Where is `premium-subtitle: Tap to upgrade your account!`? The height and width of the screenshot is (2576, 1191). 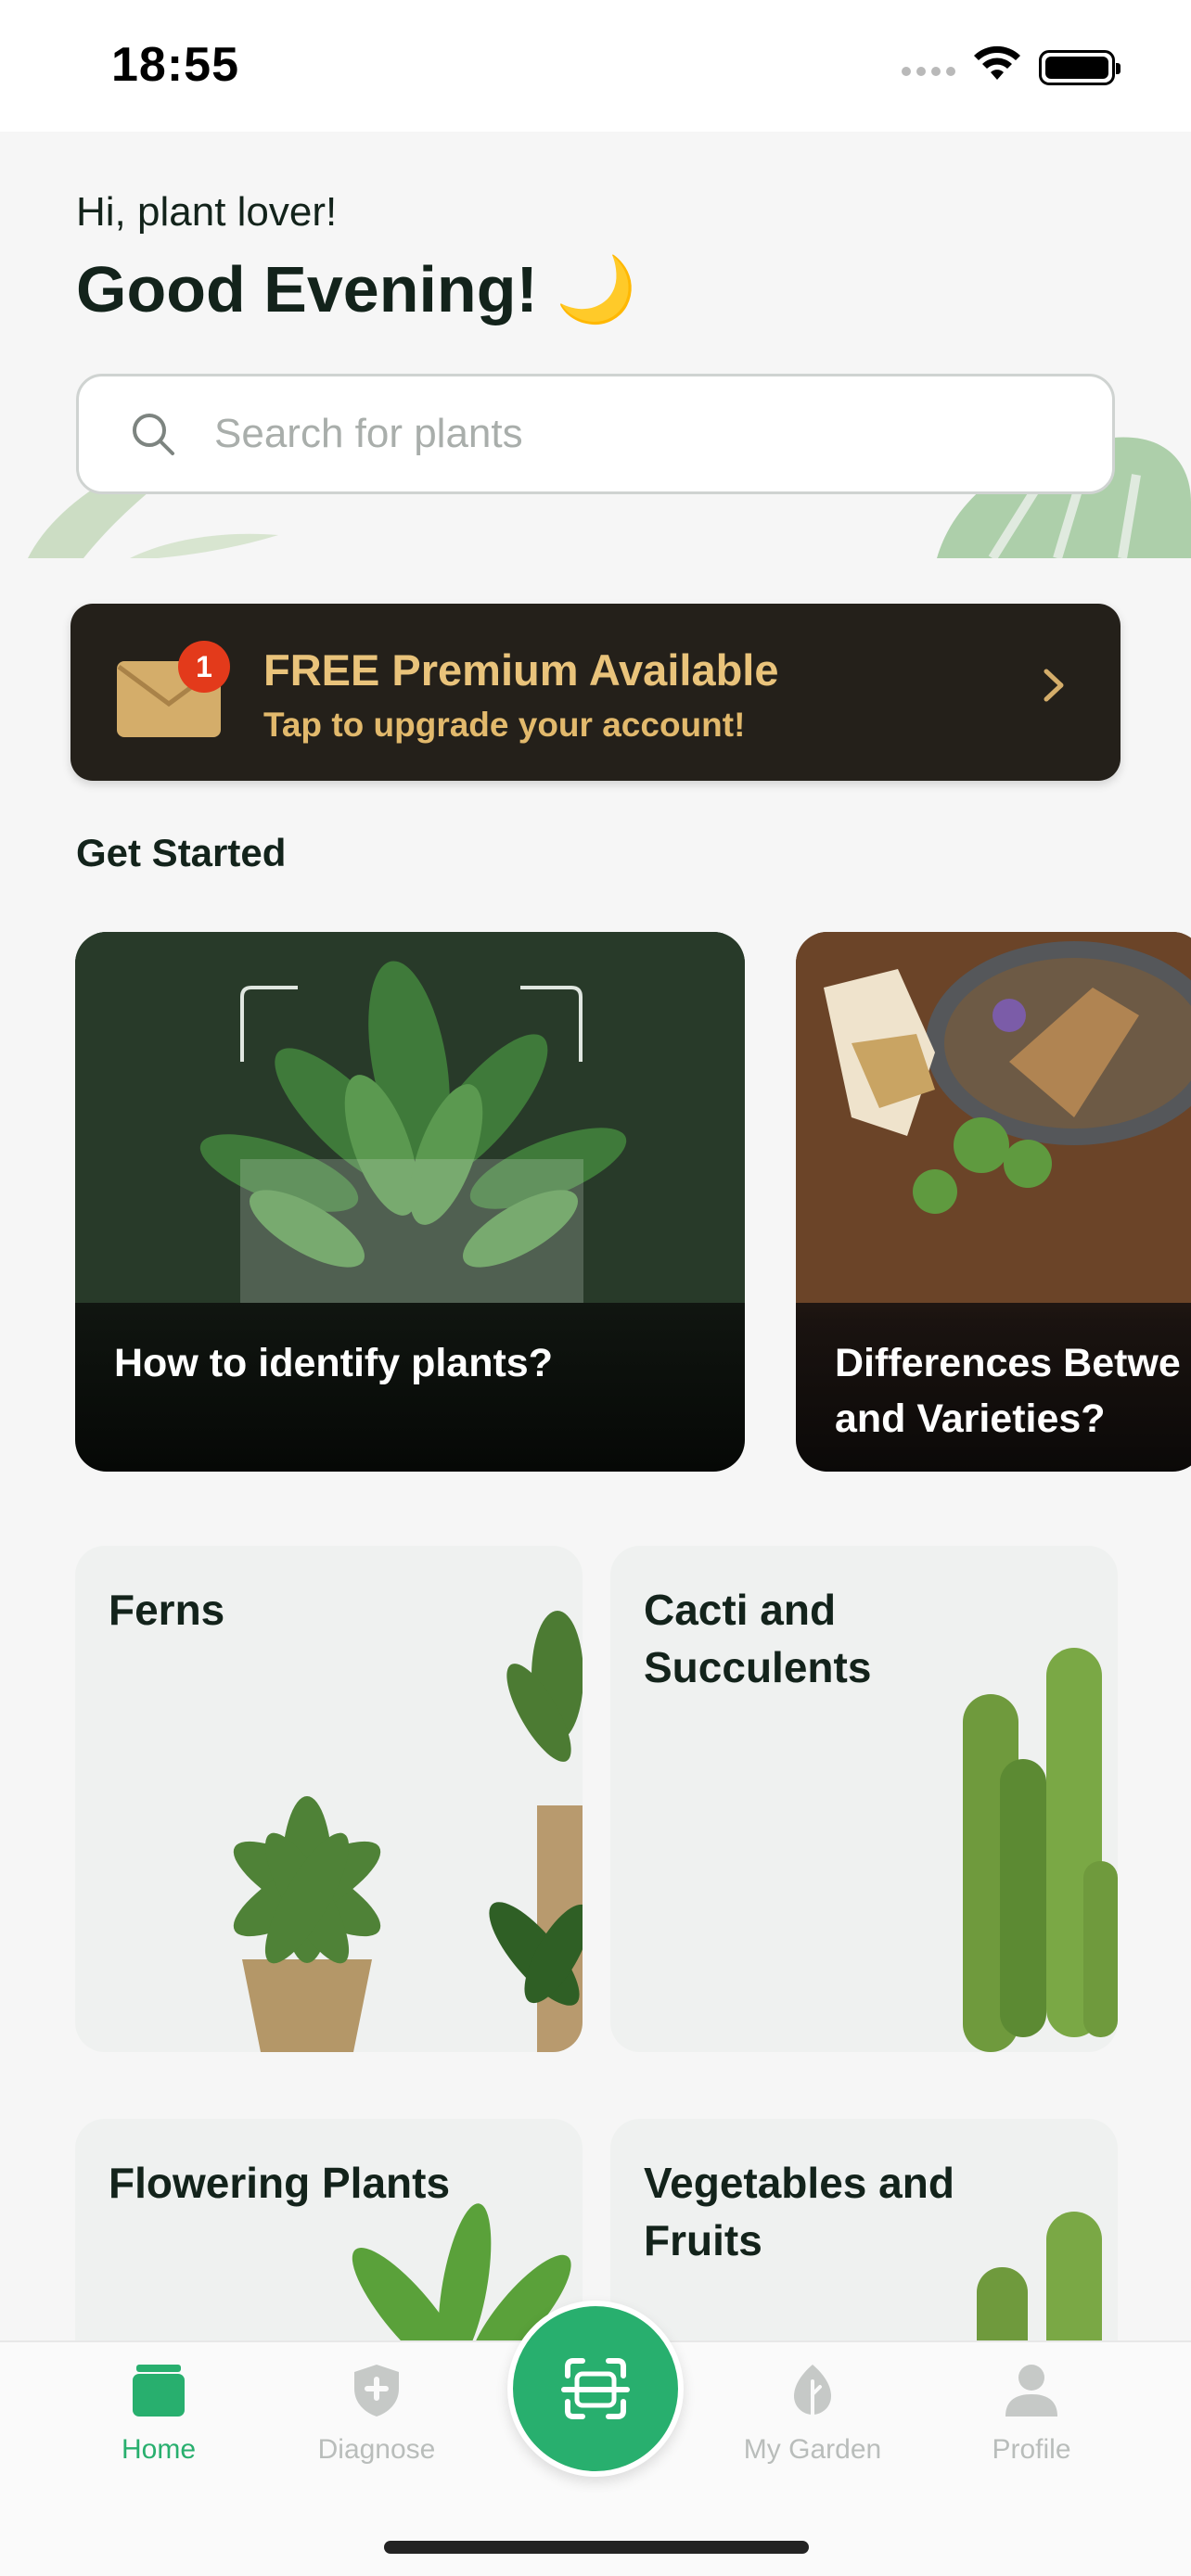
premium-subtitle: Tap to upgrade your account! is located at coordinates (504, 725).